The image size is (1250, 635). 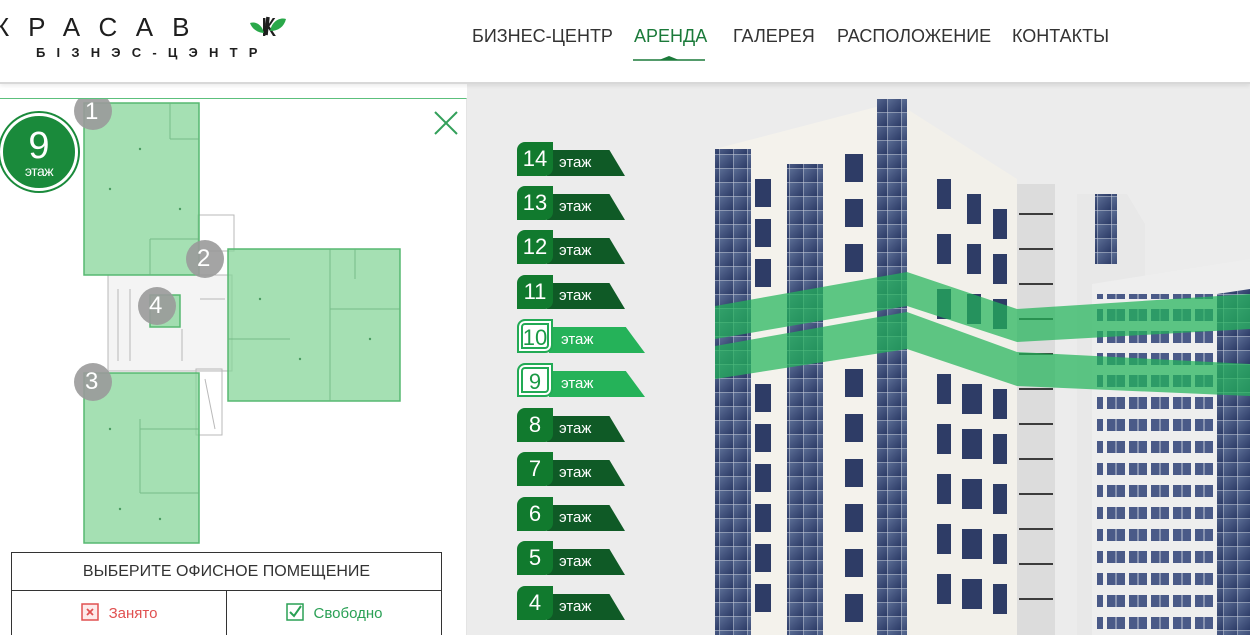 What do you see at coordinates (535, 425) in the screenshot?
I see `floor-number: 8` at bounding box center [535, 425].